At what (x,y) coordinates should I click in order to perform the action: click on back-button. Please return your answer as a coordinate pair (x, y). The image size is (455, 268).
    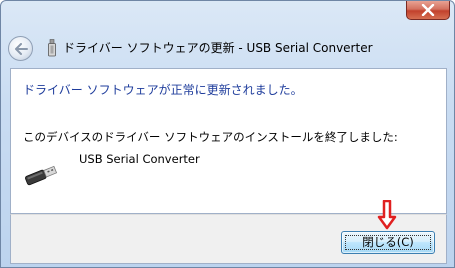
    Looking at the image, I should click on (20, 48).